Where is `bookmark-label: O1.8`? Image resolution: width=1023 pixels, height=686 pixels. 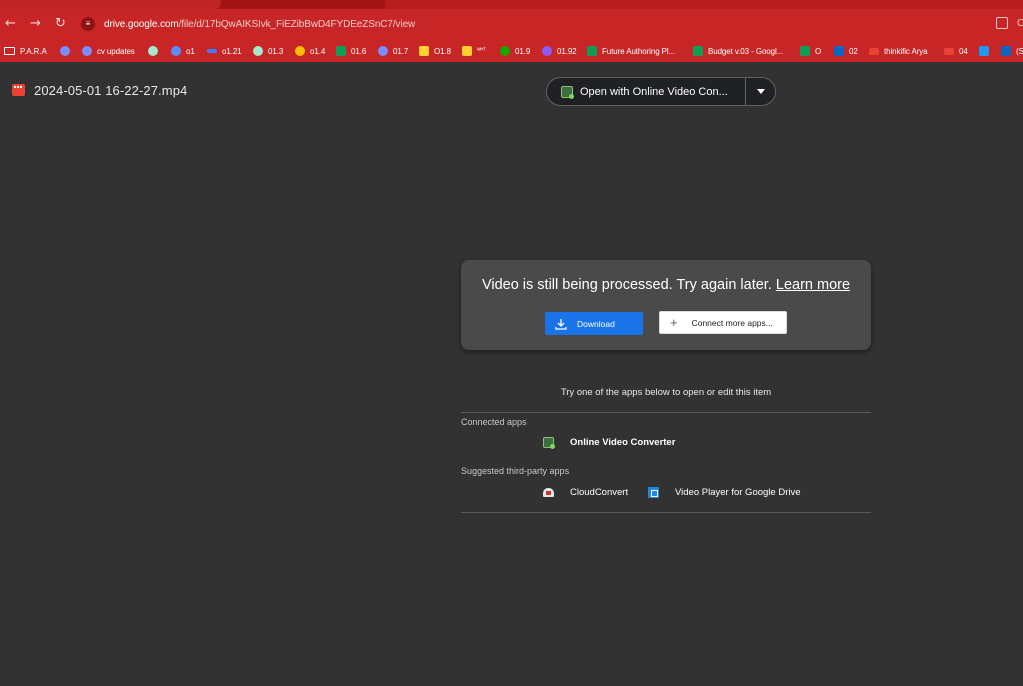
bookmark-label: O1.8 is located at coordinates (442, 51).